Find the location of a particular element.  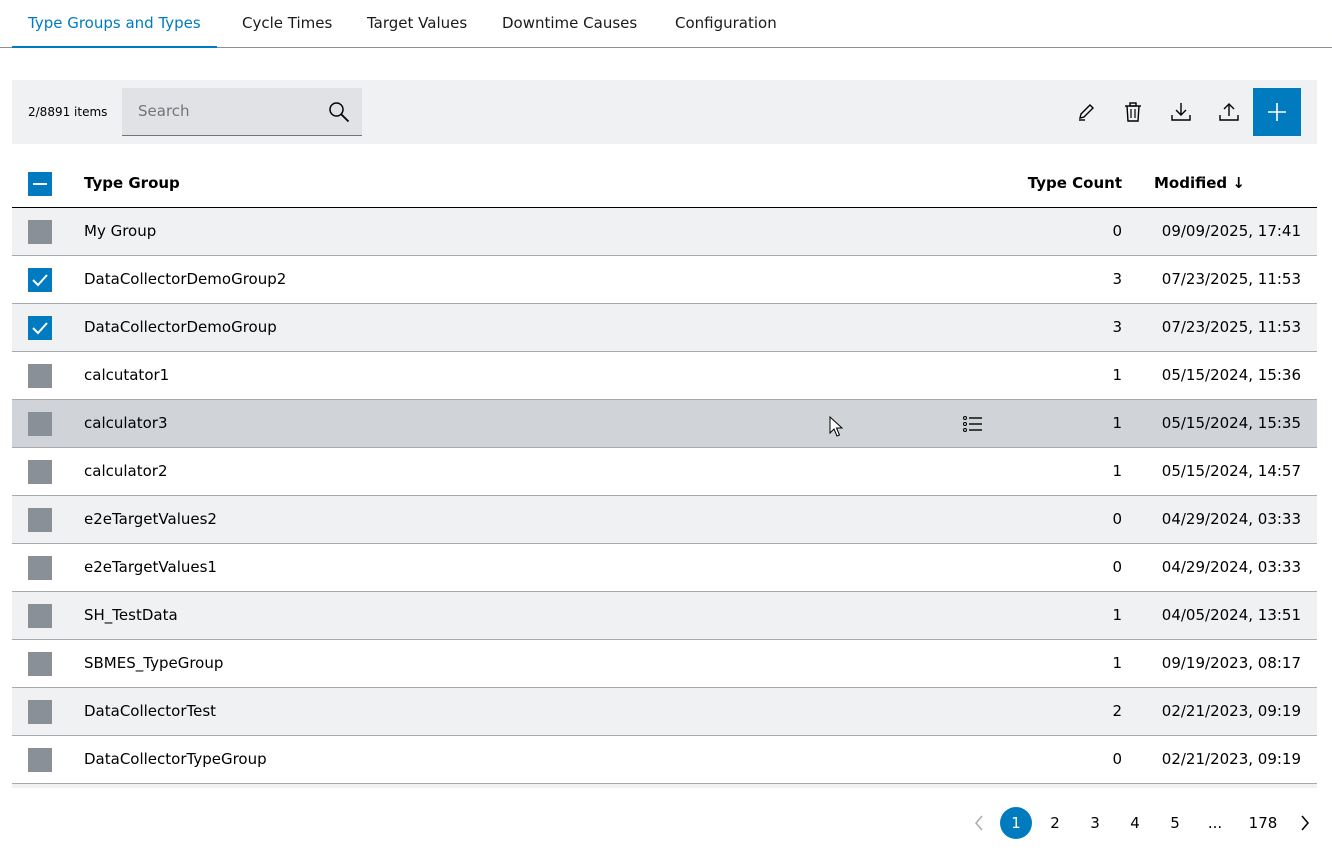

delete-icon is located at coordinates (1133, 112).